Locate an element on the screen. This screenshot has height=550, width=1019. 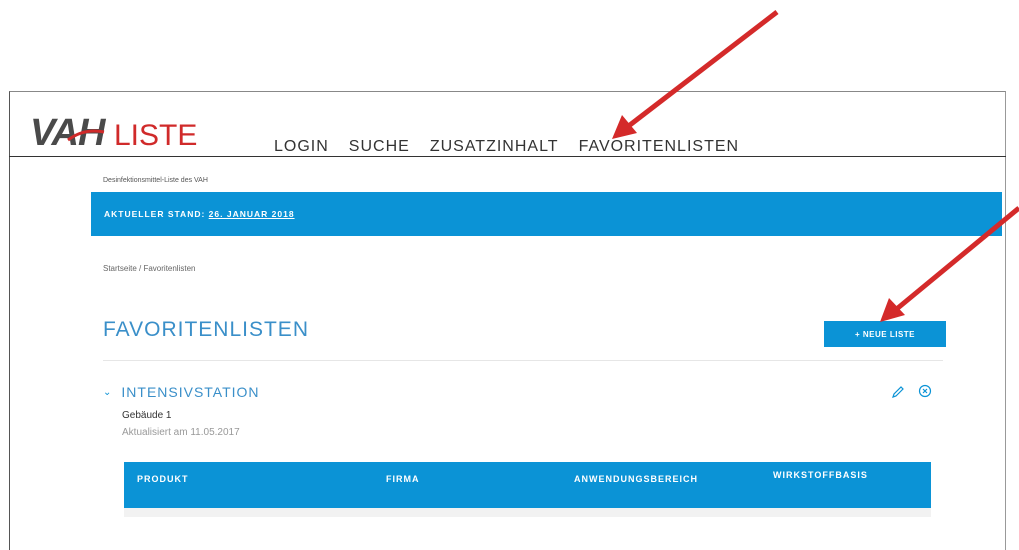
page-title: FAVORITENLISTEN is located at coordinates (206, 329).